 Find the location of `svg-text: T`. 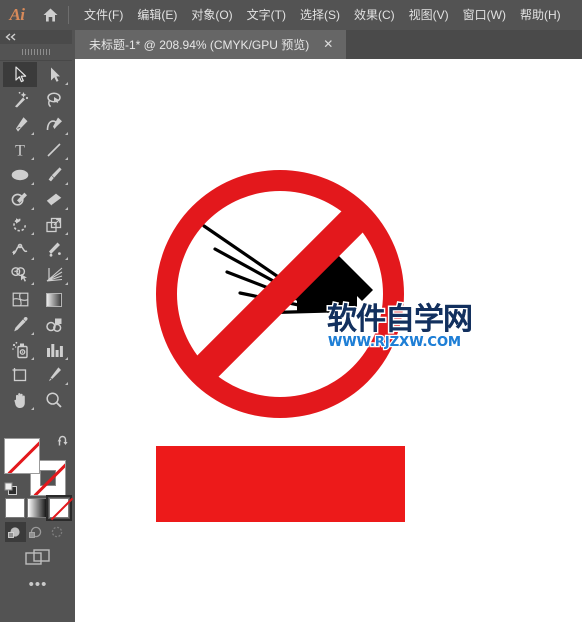

svg-text: T is located at coordinates (20, 151).